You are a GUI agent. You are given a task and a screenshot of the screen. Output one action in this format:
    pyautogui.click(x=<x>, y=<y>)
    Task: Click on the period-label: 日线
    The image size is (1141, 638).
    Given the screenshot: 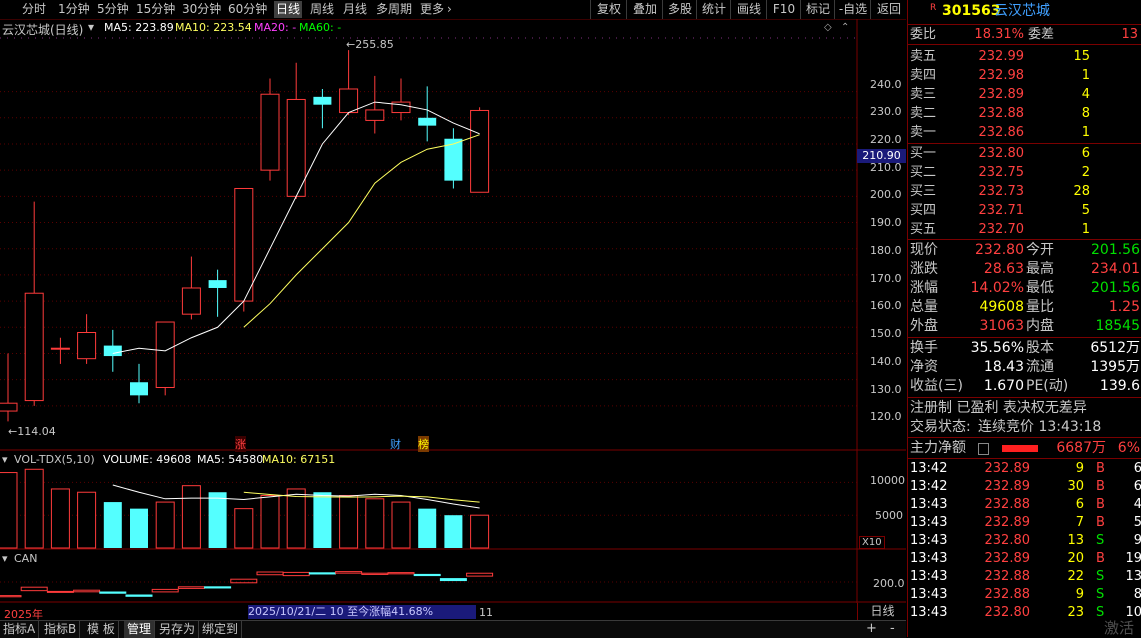 What is the action you would take?
    pyautogui.click(x=882, y=611)
    